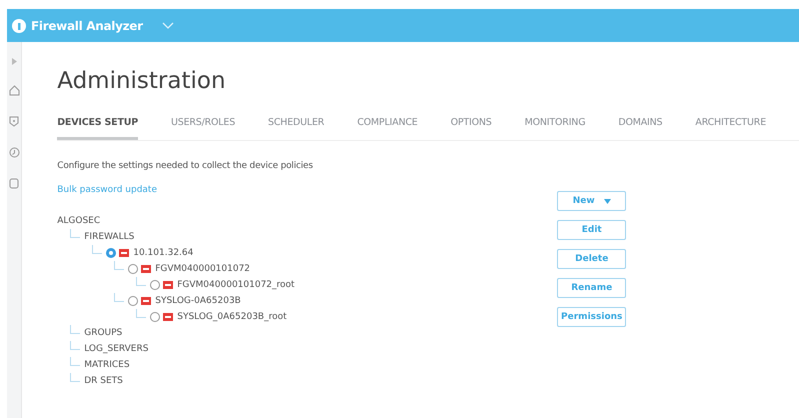  What do you see at coordinates (14, 183) in the screenshot?
I see `document-icon` at bounding box center [14, 183].